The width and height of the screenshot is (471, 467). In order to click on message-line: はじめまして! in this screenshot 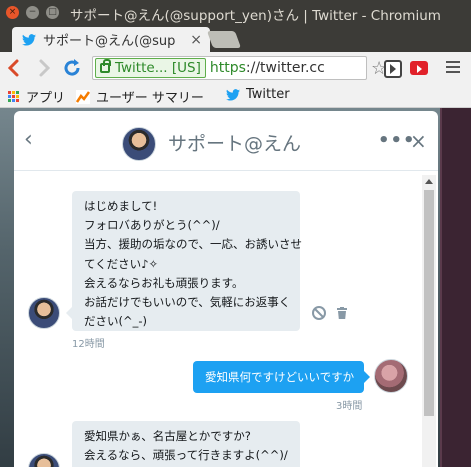, I will do `click(121, 206)`.